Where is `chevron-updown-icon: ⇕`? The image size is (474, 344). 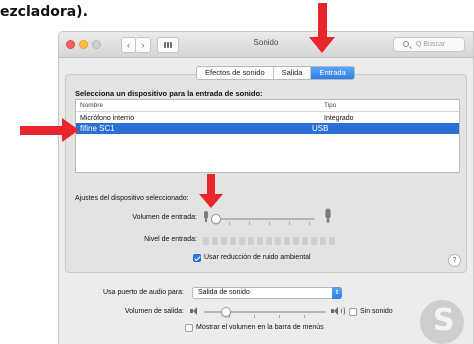 chevron-updown-icon: ⇕ is located at coordinates (337, 293).